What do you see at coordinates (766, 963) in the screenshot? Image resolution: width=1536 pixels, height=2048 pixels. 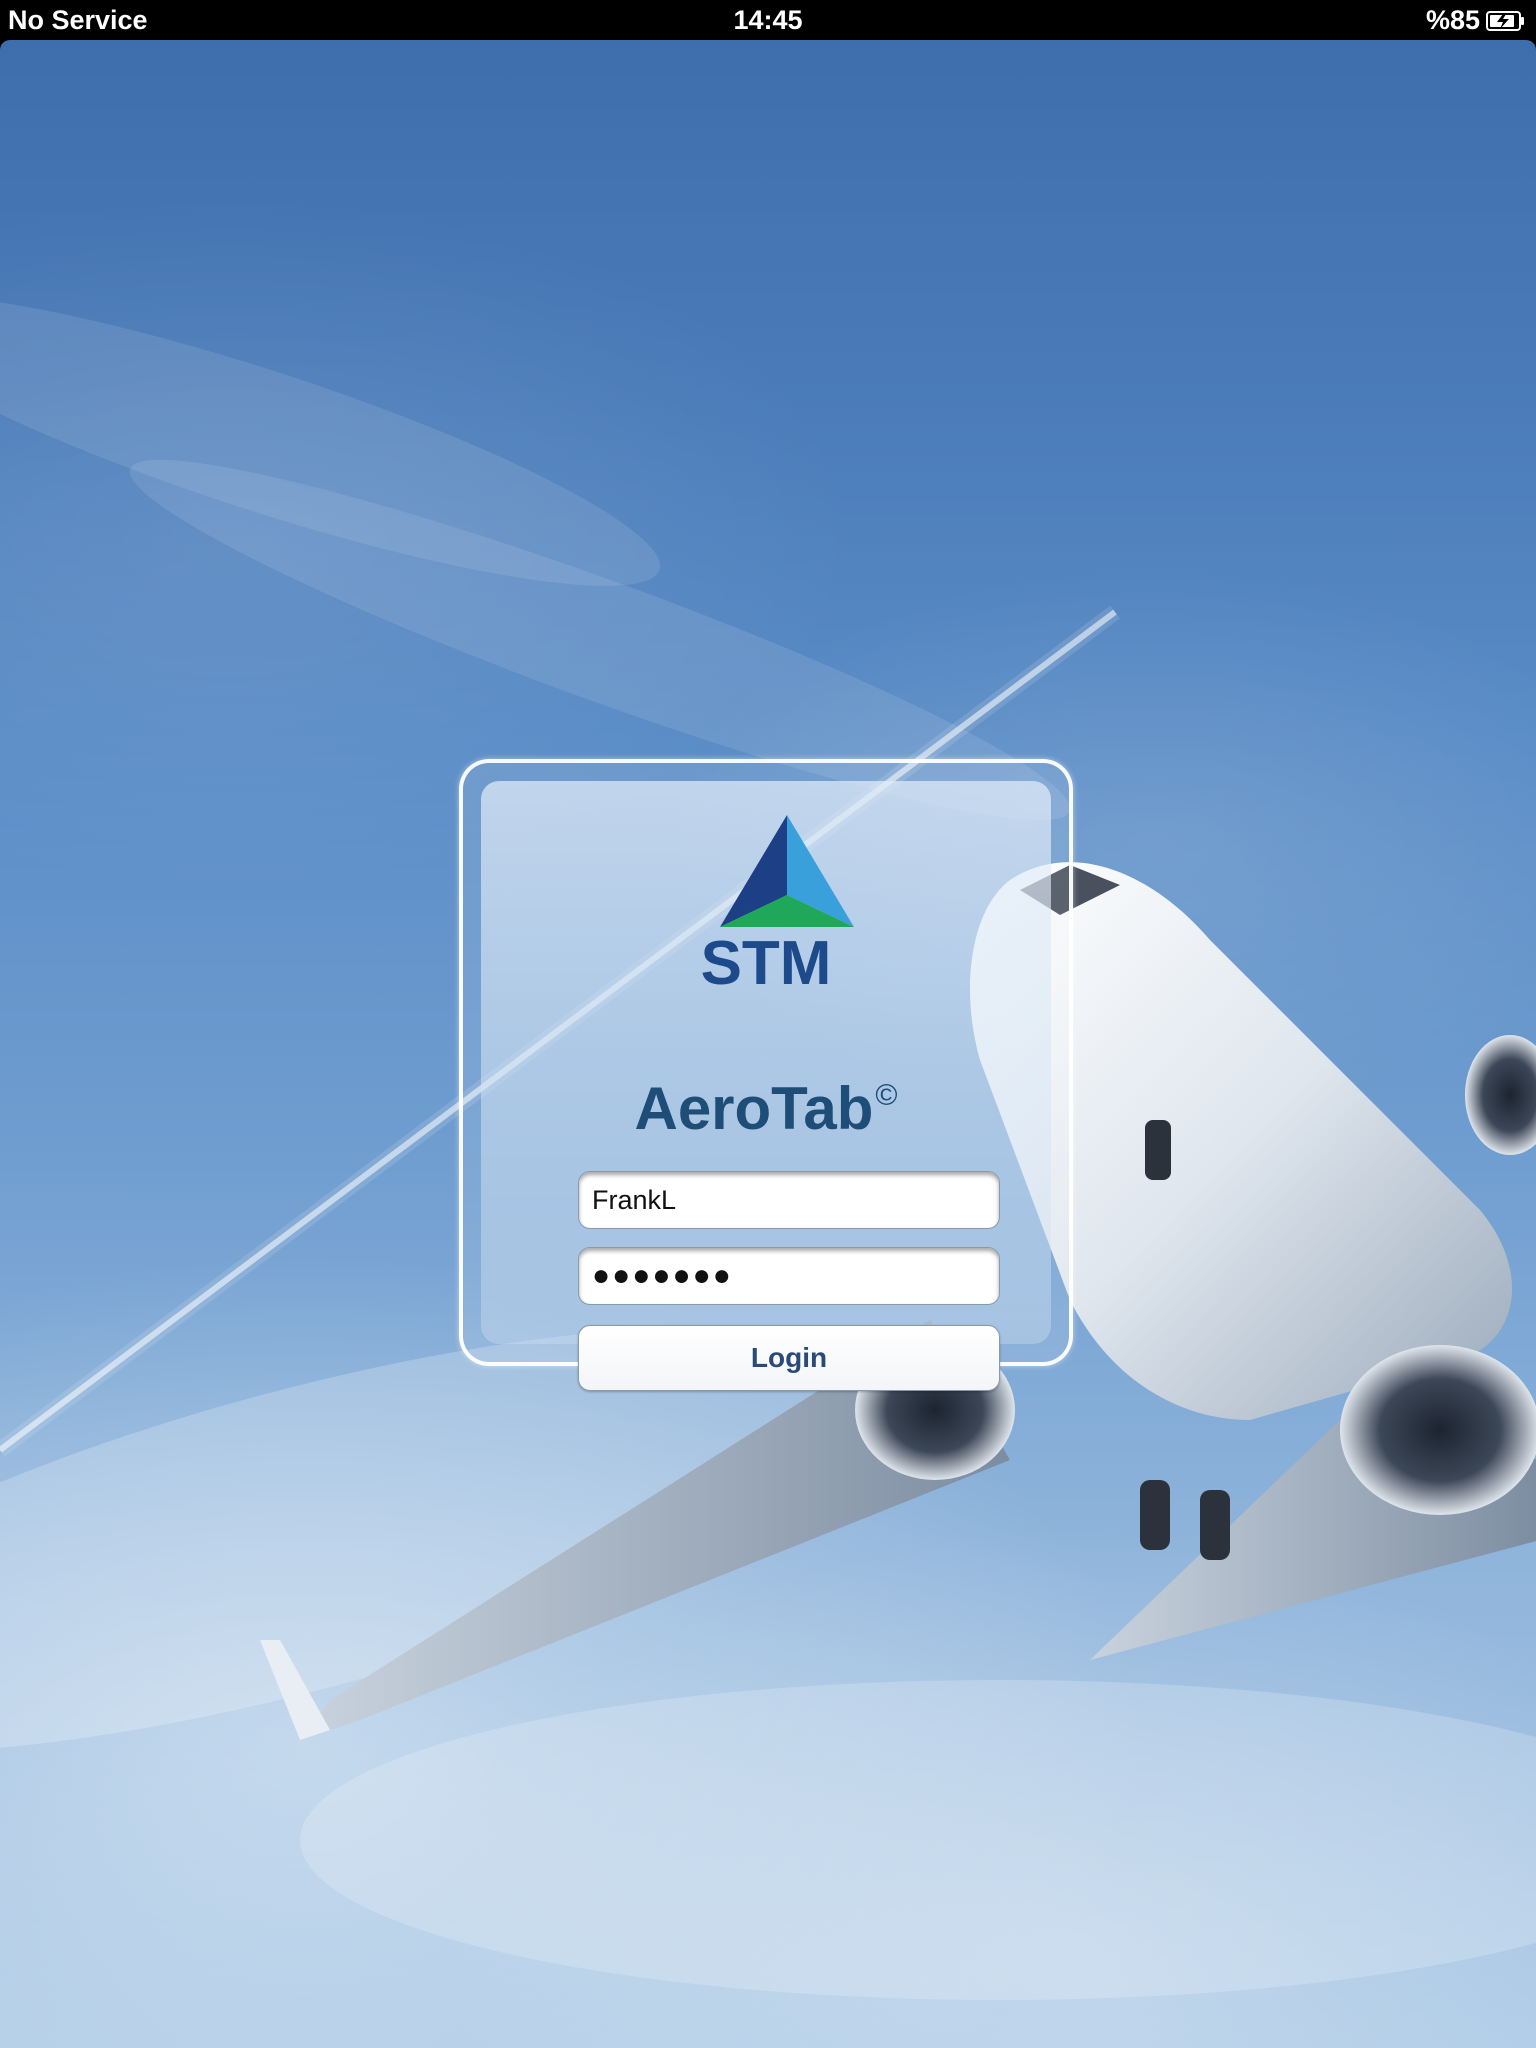 I see `brand-logo-text: STM` at bounding box center [766, 963].